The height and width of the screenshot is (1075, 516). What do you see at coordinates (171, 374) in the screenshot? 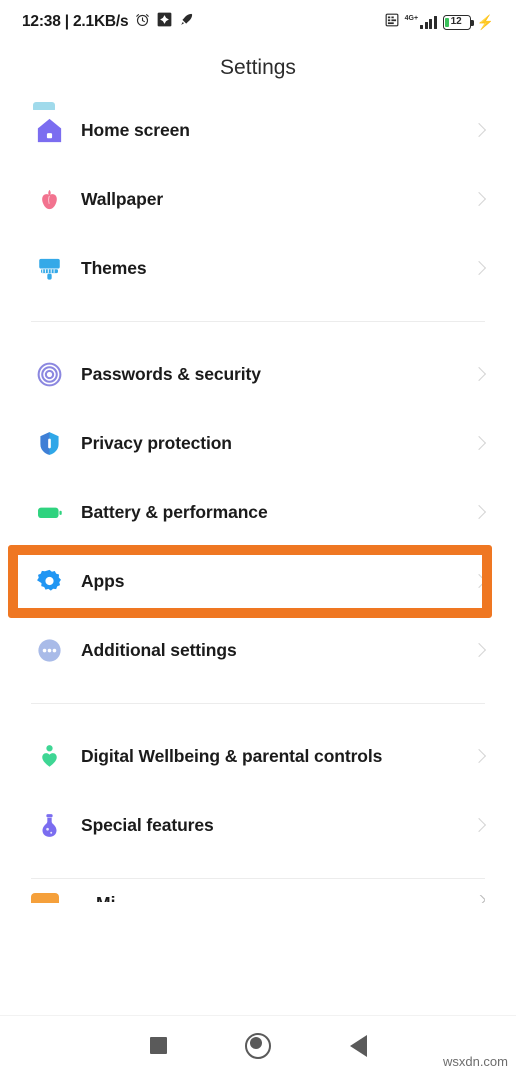
I see `sidebar-item-label: Passwords & security` at bounding box center [171, 374].